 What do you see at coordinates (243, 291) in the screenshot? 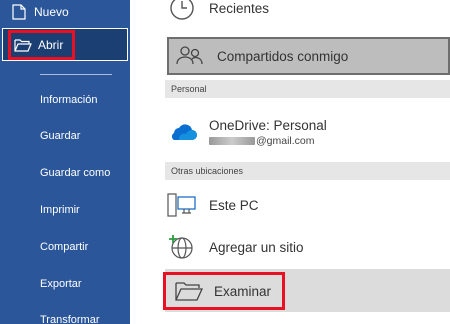
I see `location-label: Examinar` at bounding box center [243, 291].